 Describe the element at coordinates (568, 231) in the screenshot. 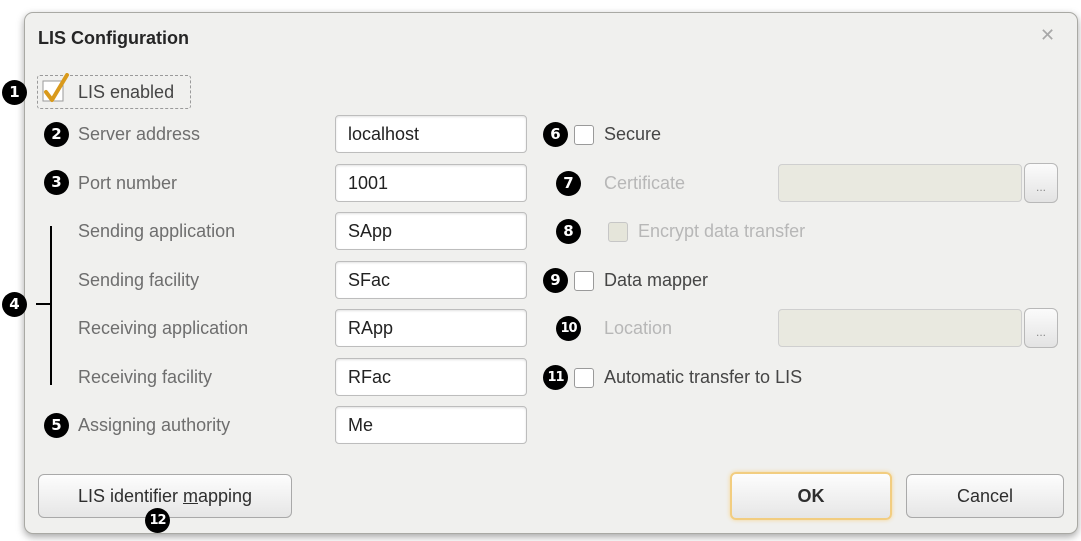

I see `callout-badge: 8` at that location.